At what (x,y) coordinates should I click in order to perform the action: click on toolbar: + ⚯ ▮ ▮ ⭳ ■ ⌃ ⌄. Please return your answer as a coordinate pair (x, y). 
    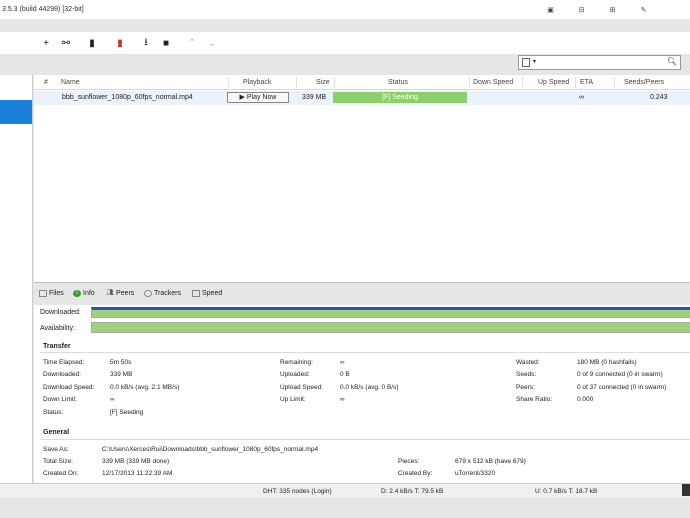
    Looking at the image, I should click on (345, 43).